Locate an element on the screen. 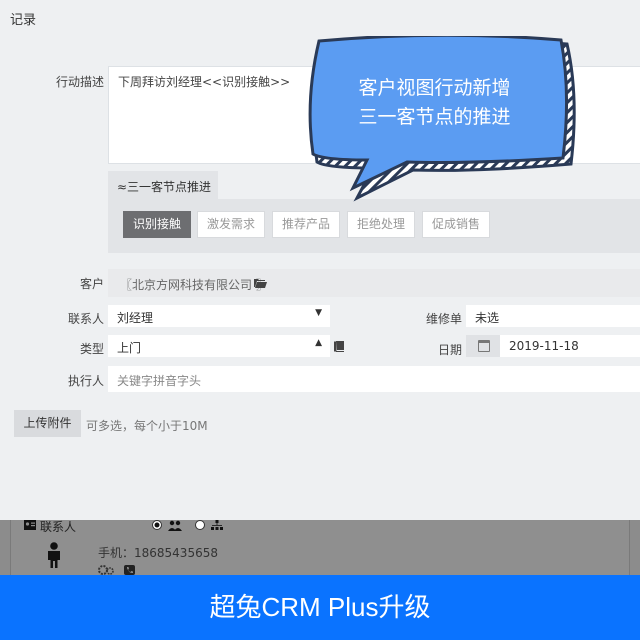  contact-label: 联系人 is located at coordinates (85, 319).